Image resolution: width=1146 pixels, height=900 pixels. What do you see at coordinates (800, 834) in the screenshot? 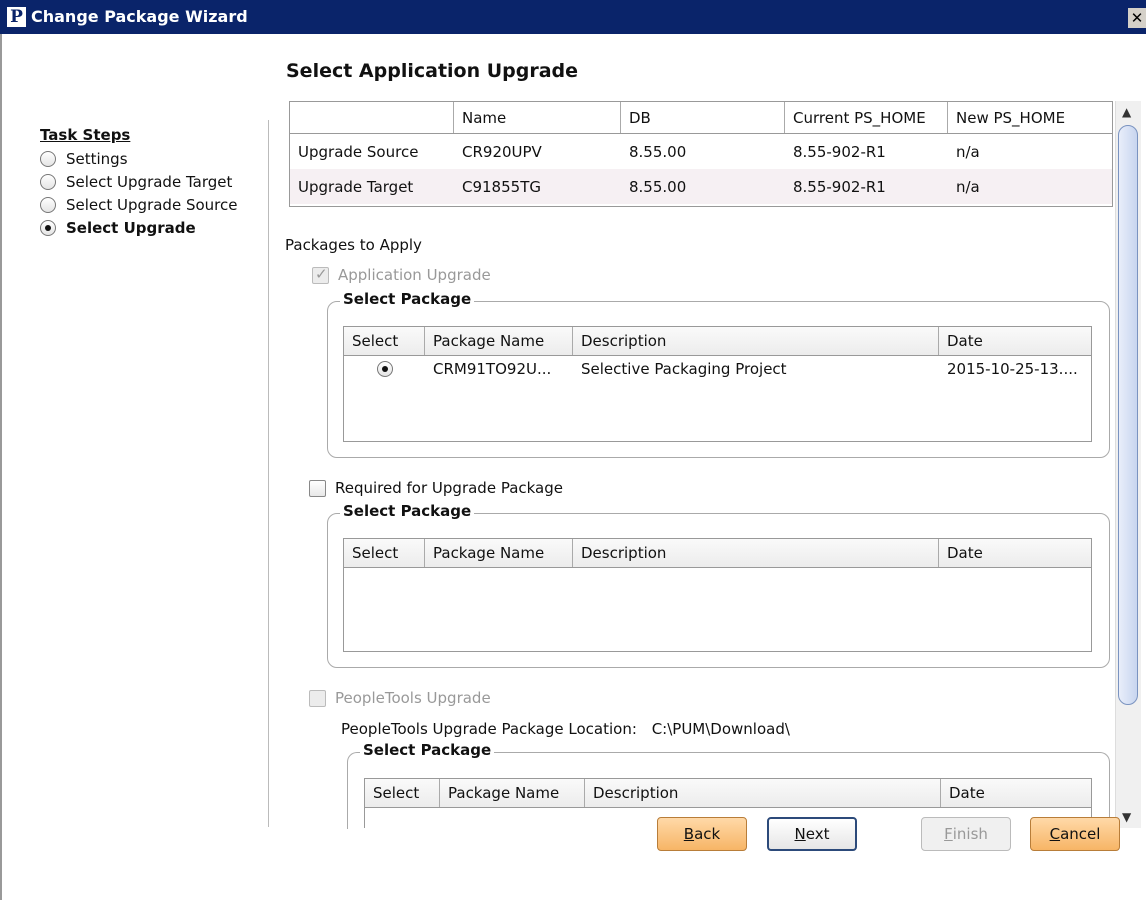
I see `mnemonic: N` at bounding box center [800, 834].